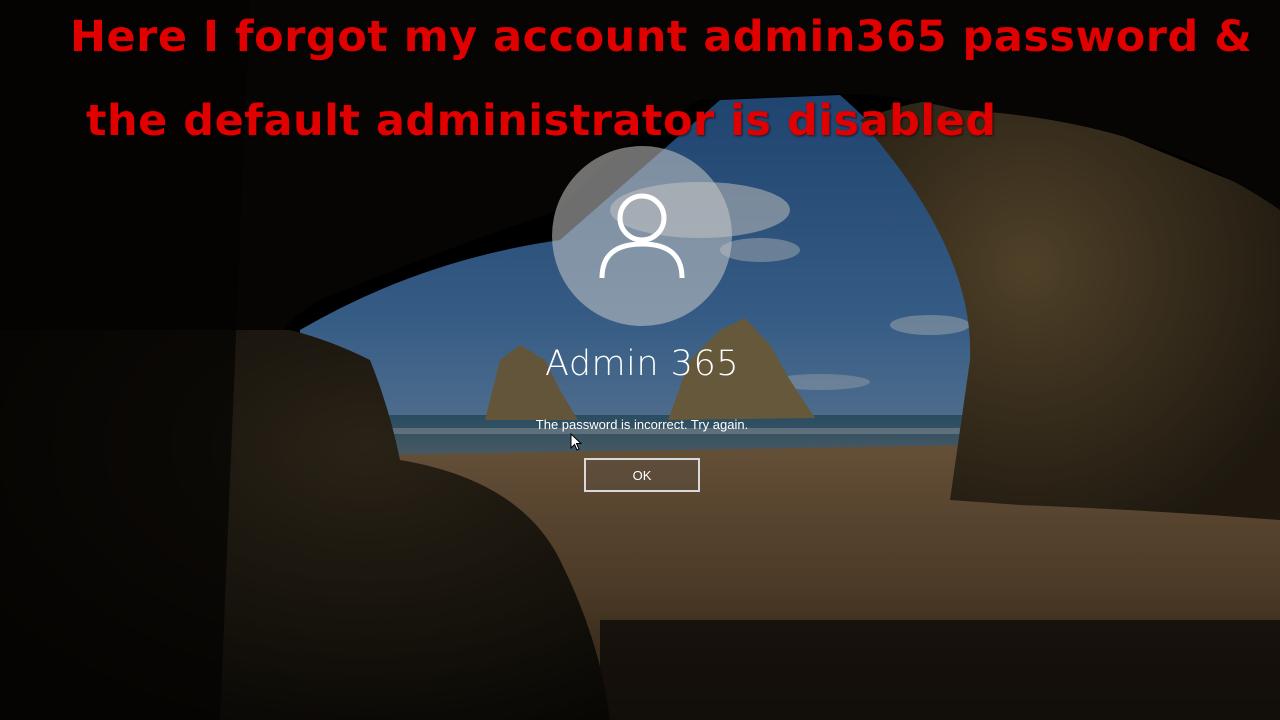 This screenshot has height=720, width=1280. Describe the element at coordinates (576, 442) in the screenshot. I see `mouse-cursor-icon` at that location.